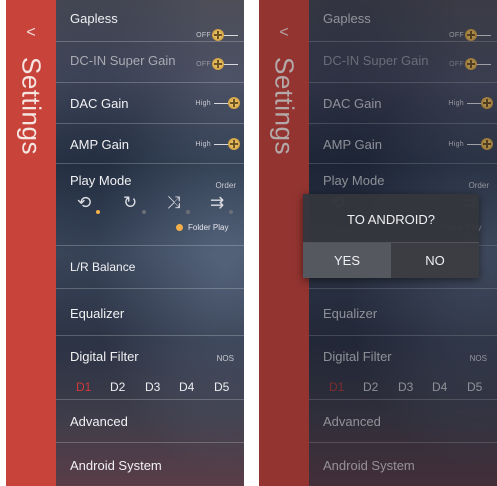  Describe the element at coordinates (99, 421) in the screenshot. I see `setting-label: Advanced` at that location.